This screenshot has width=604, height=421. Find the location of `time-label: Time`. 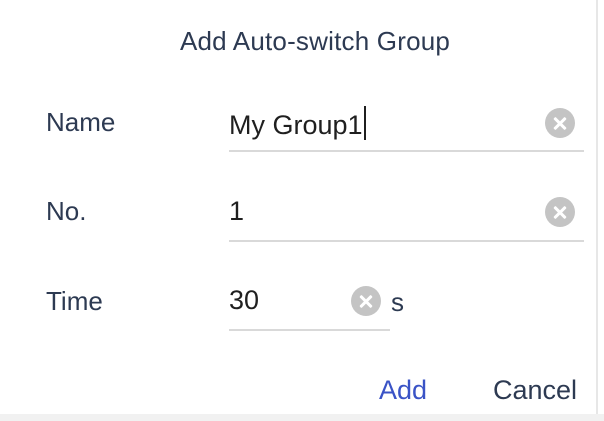

time-label: Time is located at coordinates (74, 301).